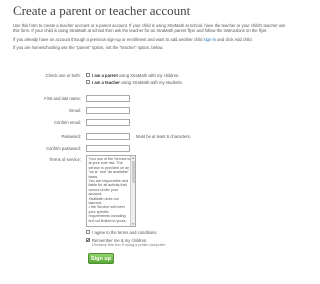 Image resolution: width=320 pixels, height=284 pixels. What do you see at coordinates (108, 98) in the screenshot?
I see `first-last-name-input` at bounding box center [108, 98].